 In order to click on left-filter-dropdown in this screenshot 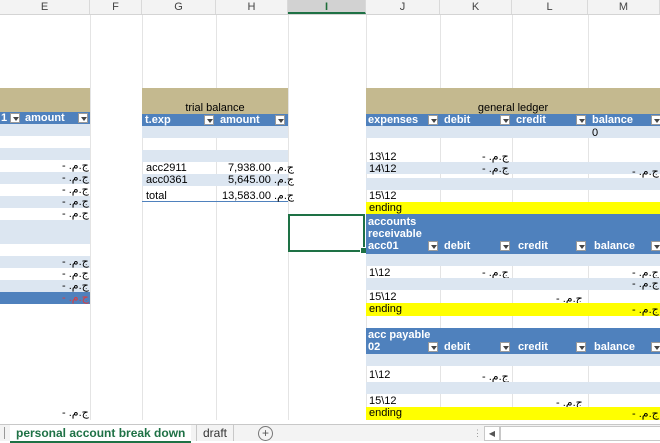, I will do `click(15, 118)`.